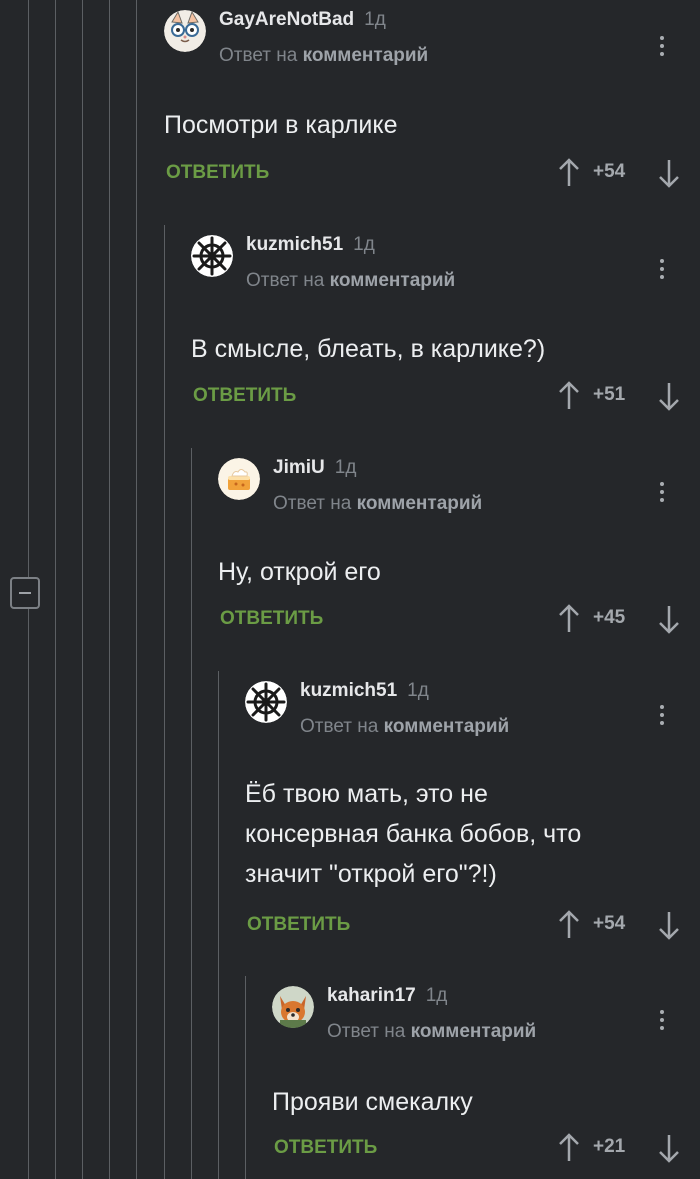 The image size is (700, 1179). Describe the element at coordinates (432, 33) in the screenshot. I see `comment-header: GayAreNotBad 1д Ответ на комментарий` at that location.